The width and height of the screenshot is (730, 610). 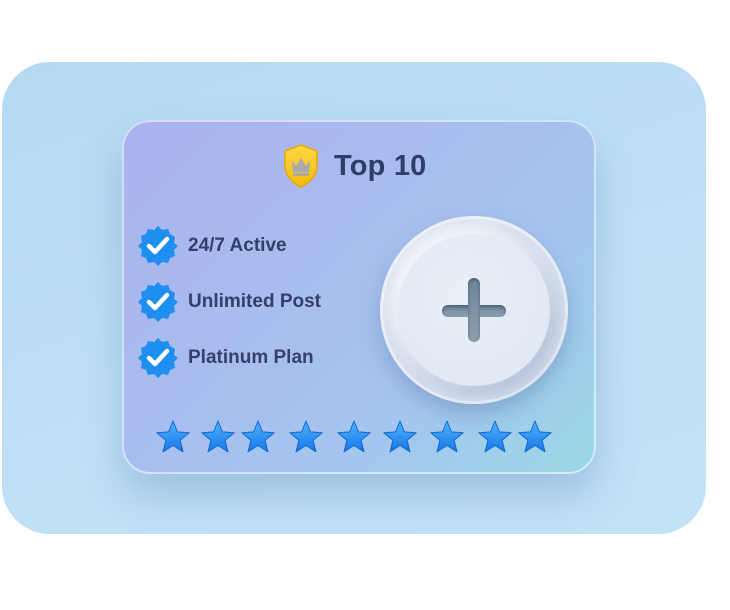 What do you see at coordinates (380, 165) in the screenshot?
I see `card-title: Top 10` at bounding box center [380, 165].